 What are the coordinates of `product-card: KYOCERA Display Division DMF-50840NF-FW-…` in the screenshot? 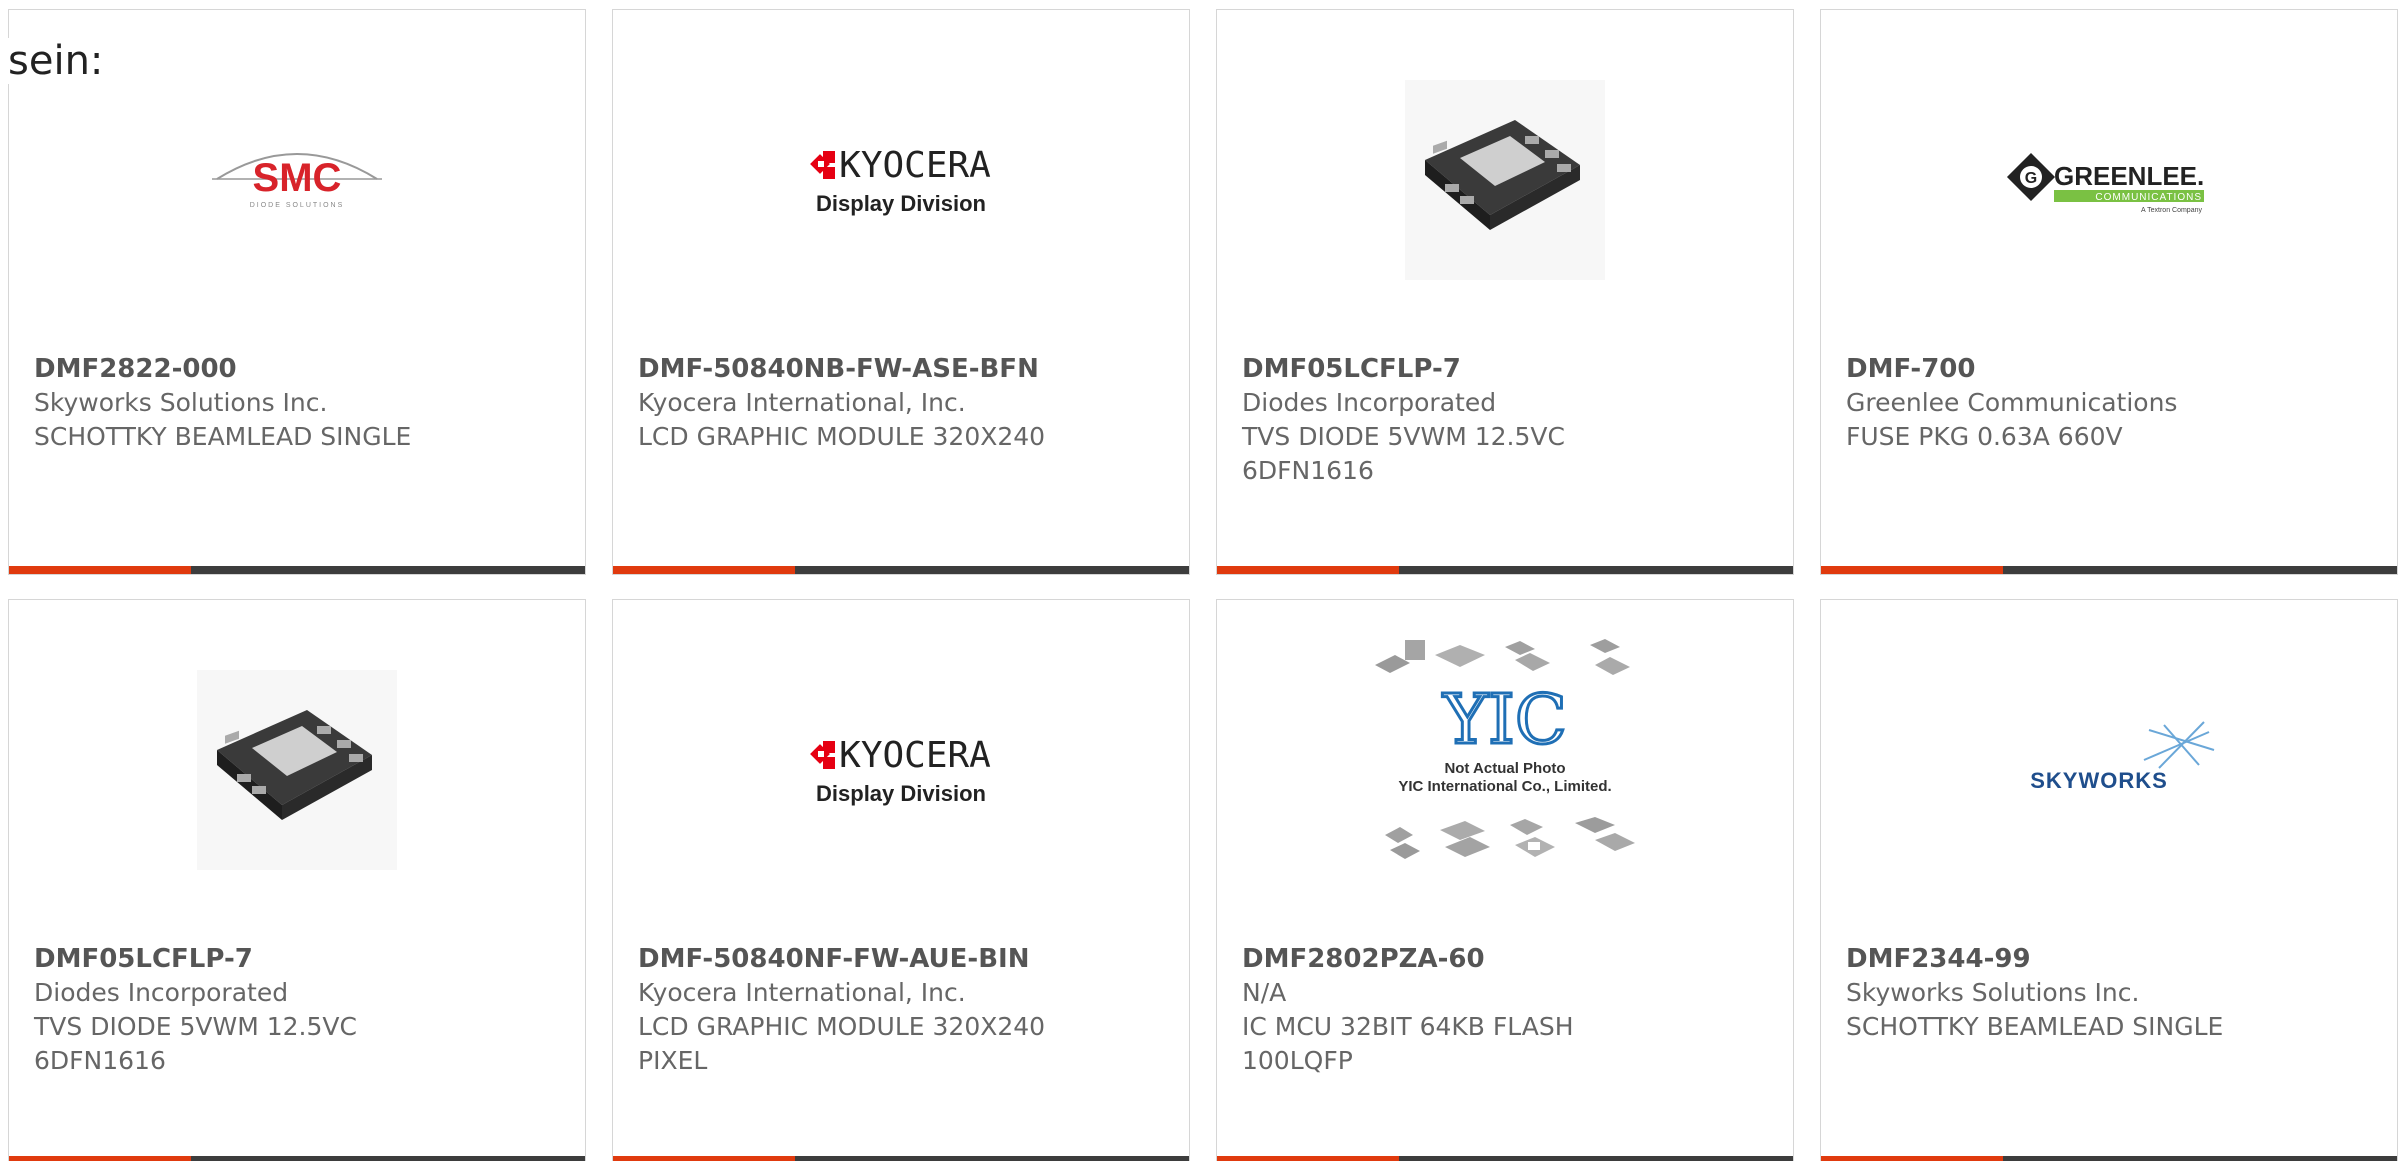 It's located at (901, 880).